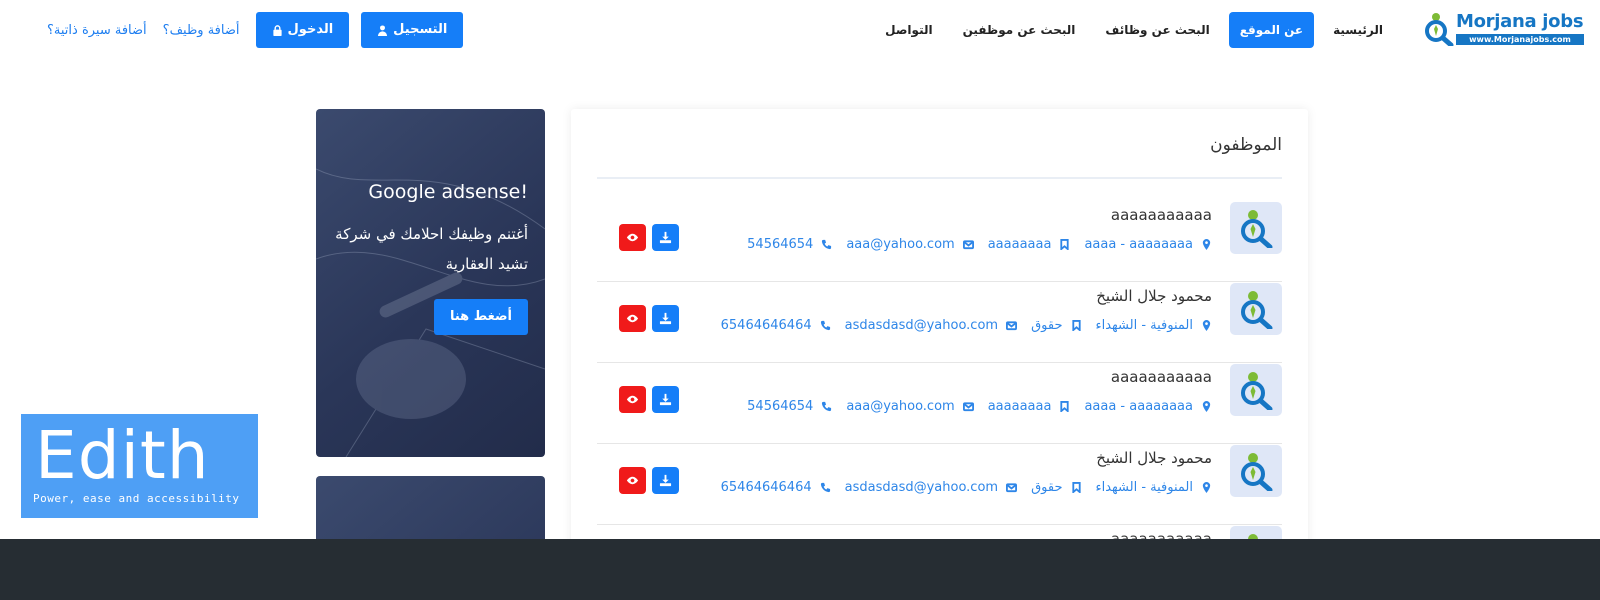 The image size is (1600, 600). Describe the element at coordinates (1520, 39) in the screenshot. I see `brand-subtitle: www.Morjanajobs.com` at that location.